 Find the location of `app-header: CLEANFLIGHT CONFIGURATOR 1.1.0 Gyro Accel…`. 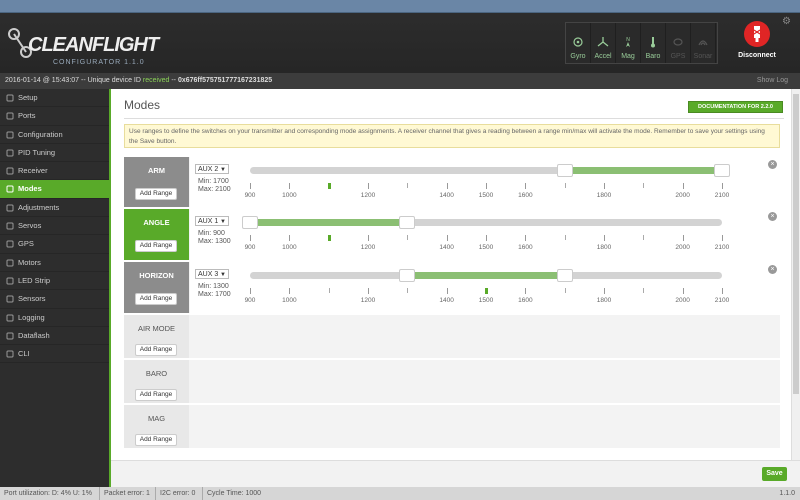

app-header: CLEANFLIGHT CONFIGURATOR 1.1.0 Gyro Accel… is located at coordinates (400, 36).